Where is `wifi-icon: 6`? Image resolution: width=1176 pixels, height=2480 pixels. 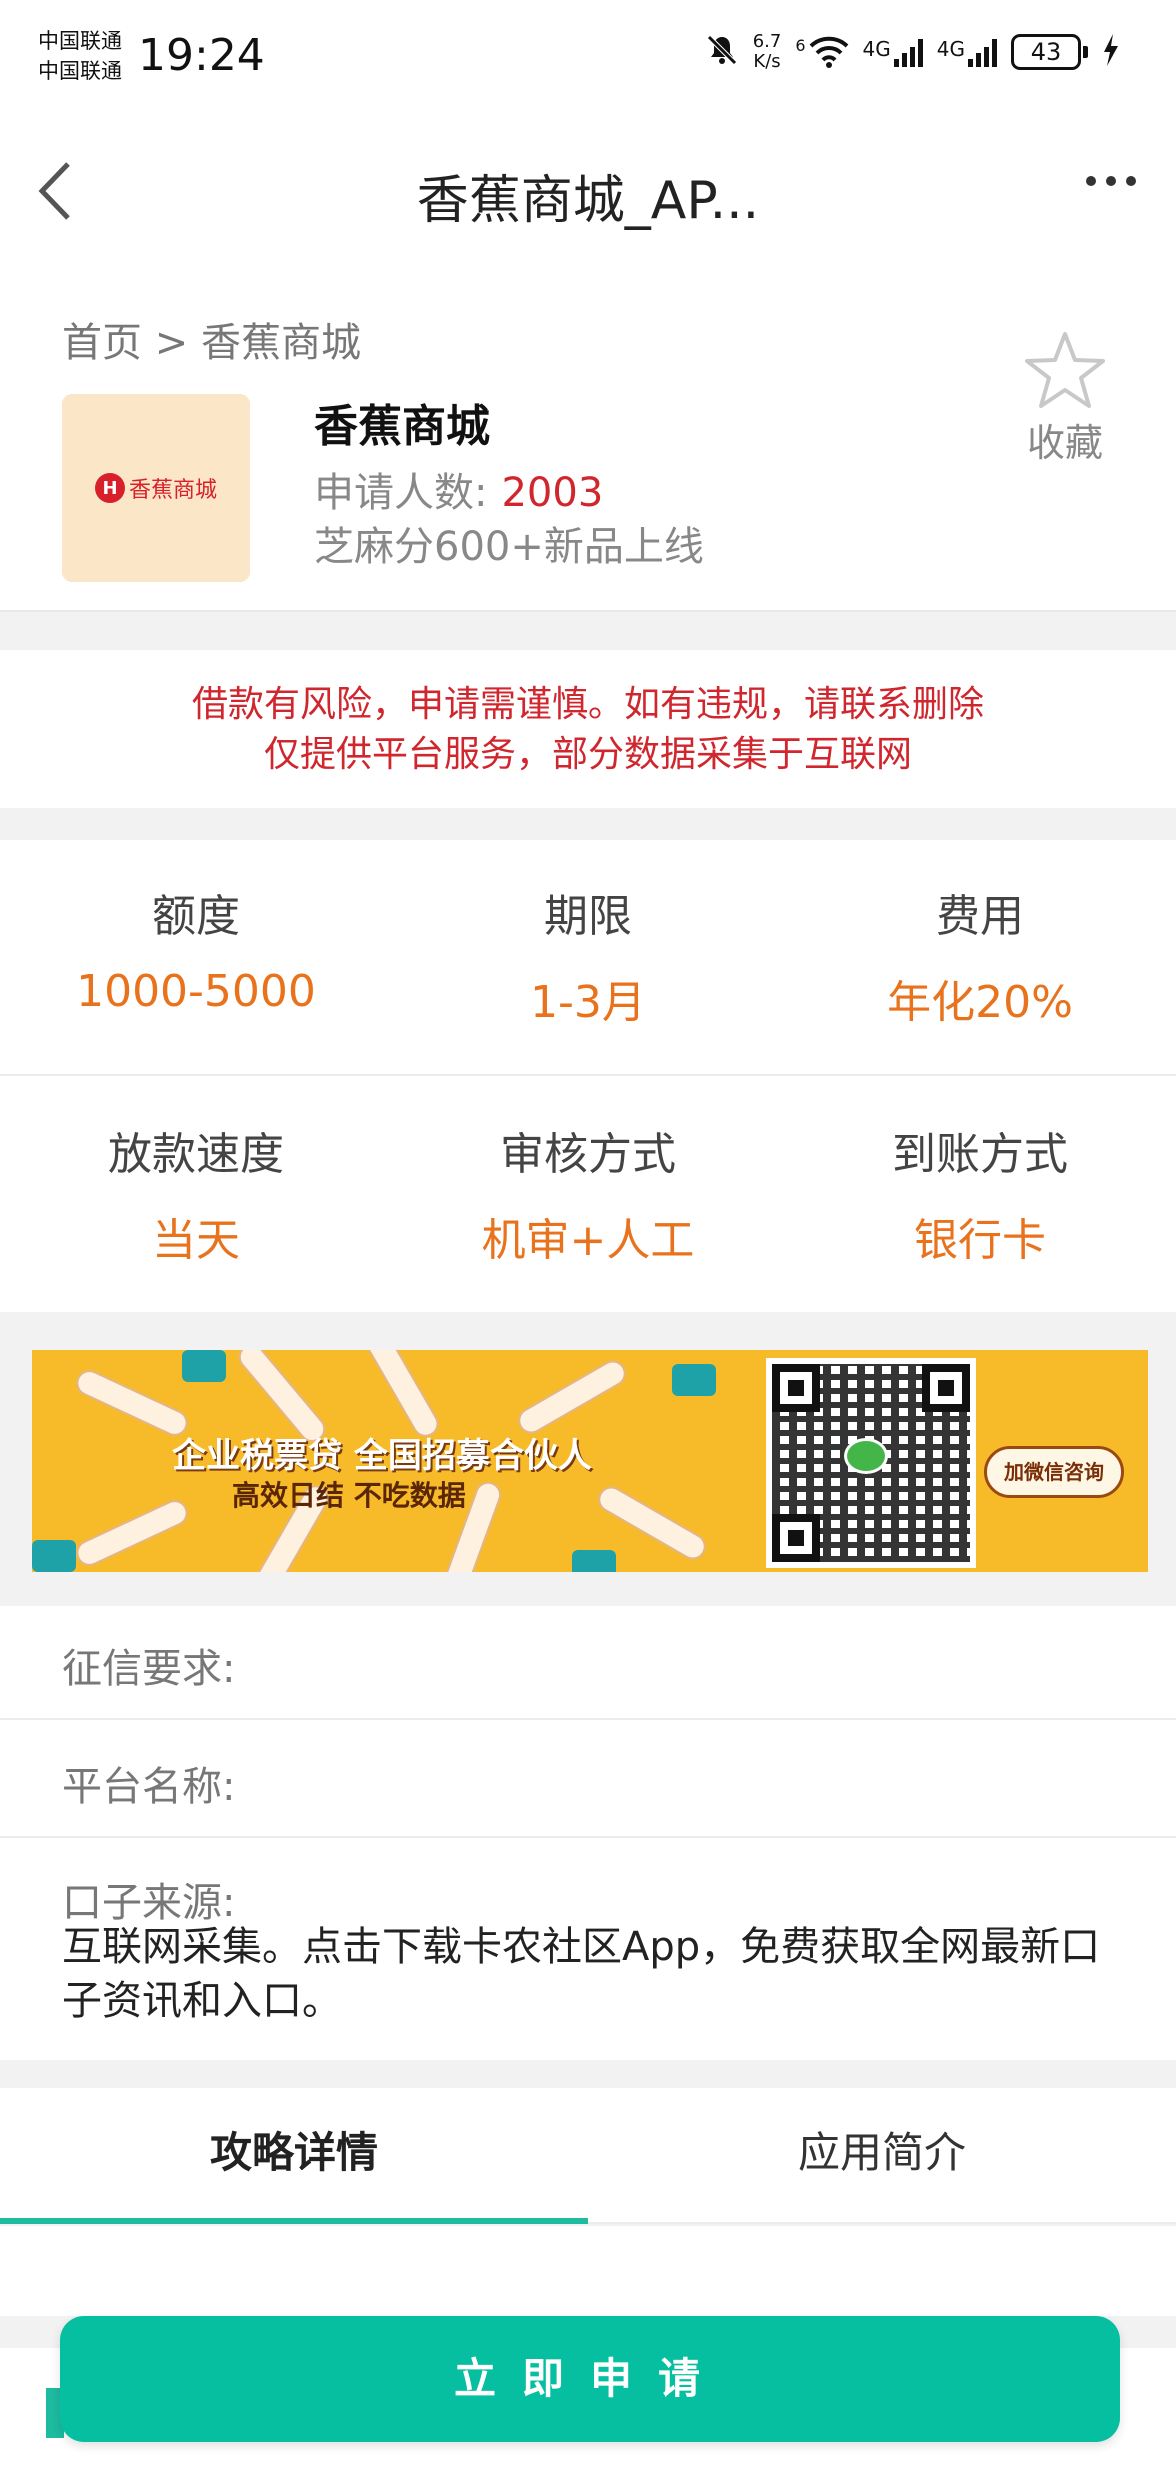
wifi-icon: 6 is located at coordinates (821, 52).